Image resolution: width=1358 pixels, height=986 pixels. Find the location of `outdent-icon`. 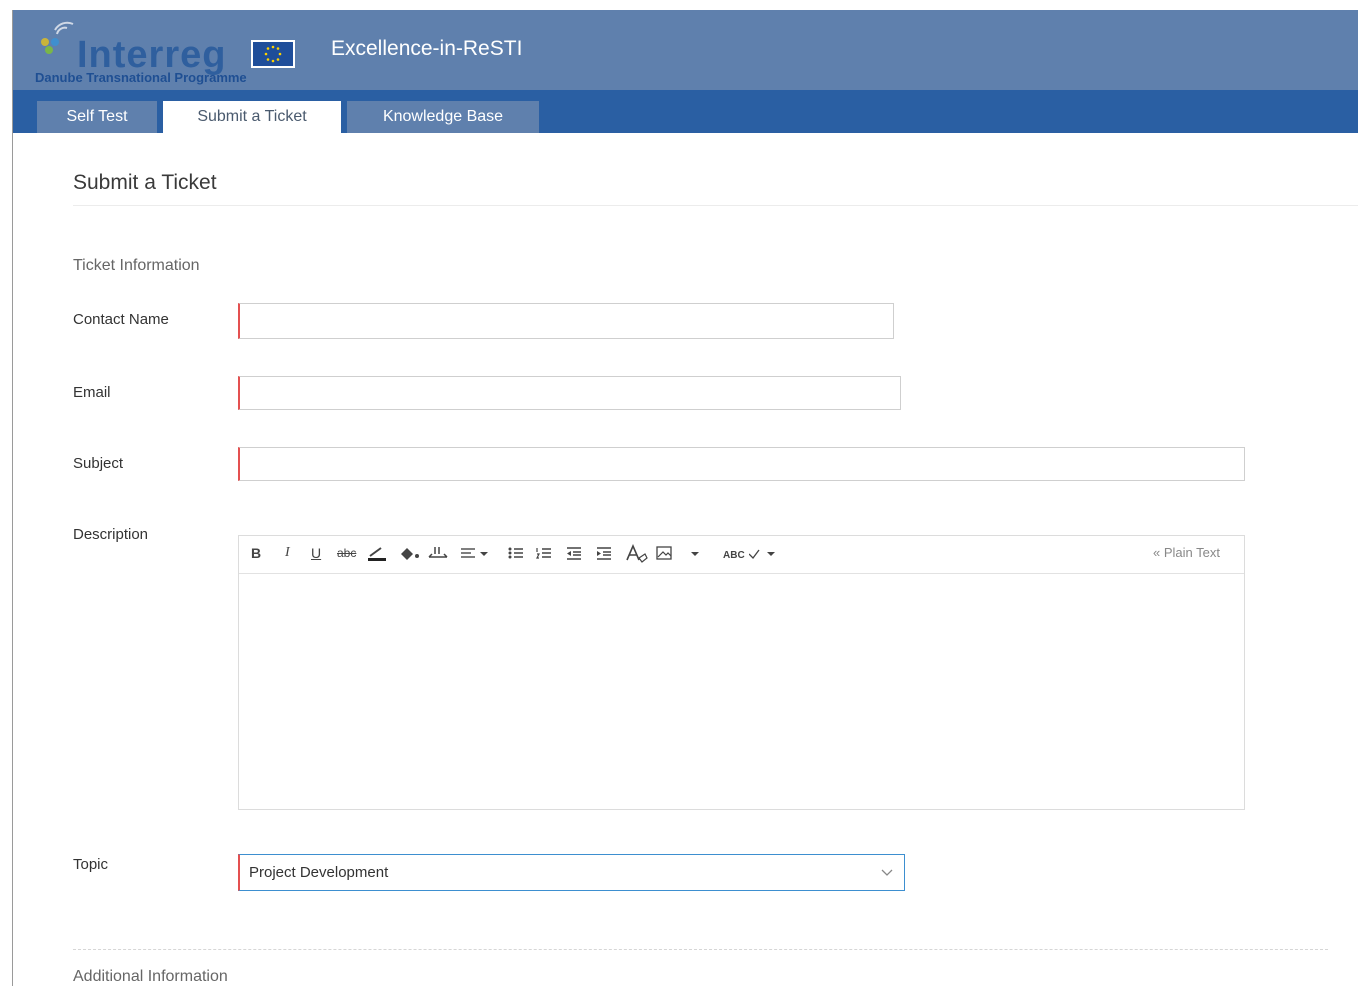

outdent-icon is located at coordinates (574, 555).